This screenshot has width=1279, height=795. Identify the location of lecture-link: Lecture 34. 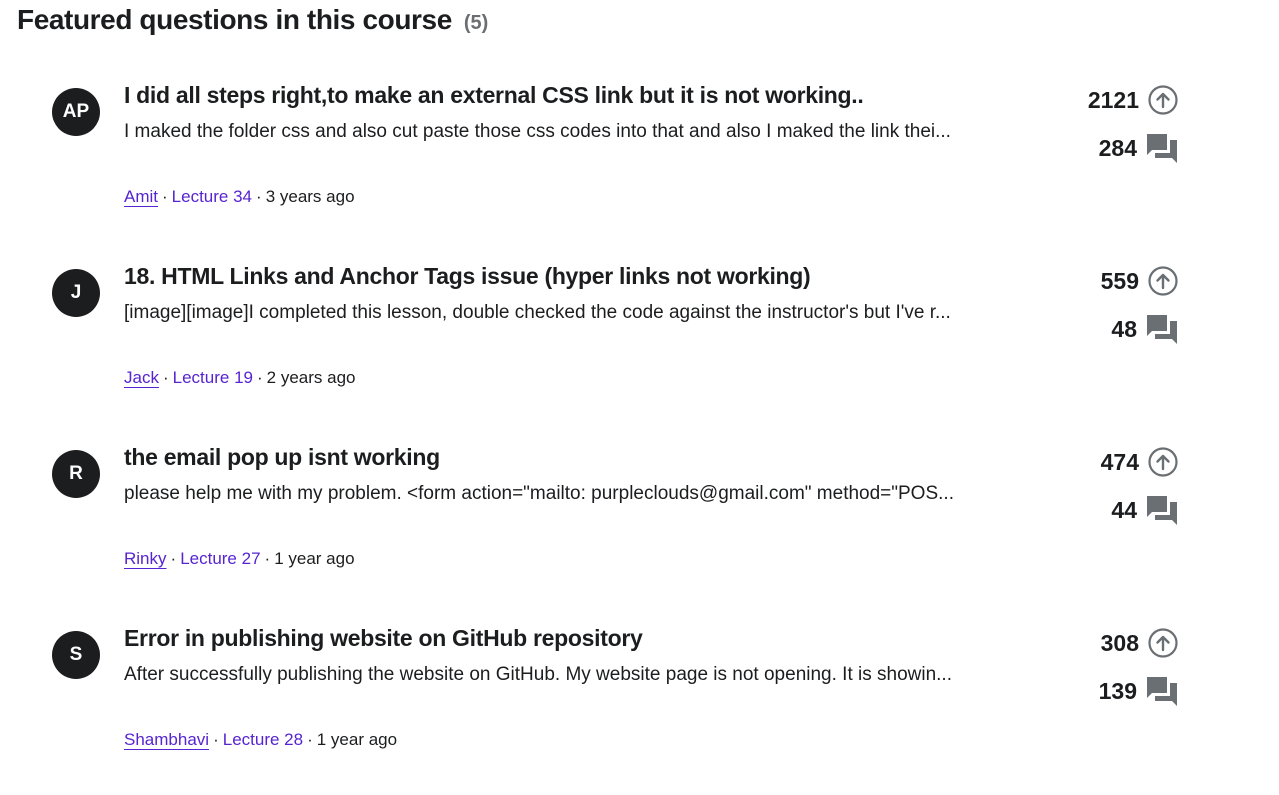
(212, 196).